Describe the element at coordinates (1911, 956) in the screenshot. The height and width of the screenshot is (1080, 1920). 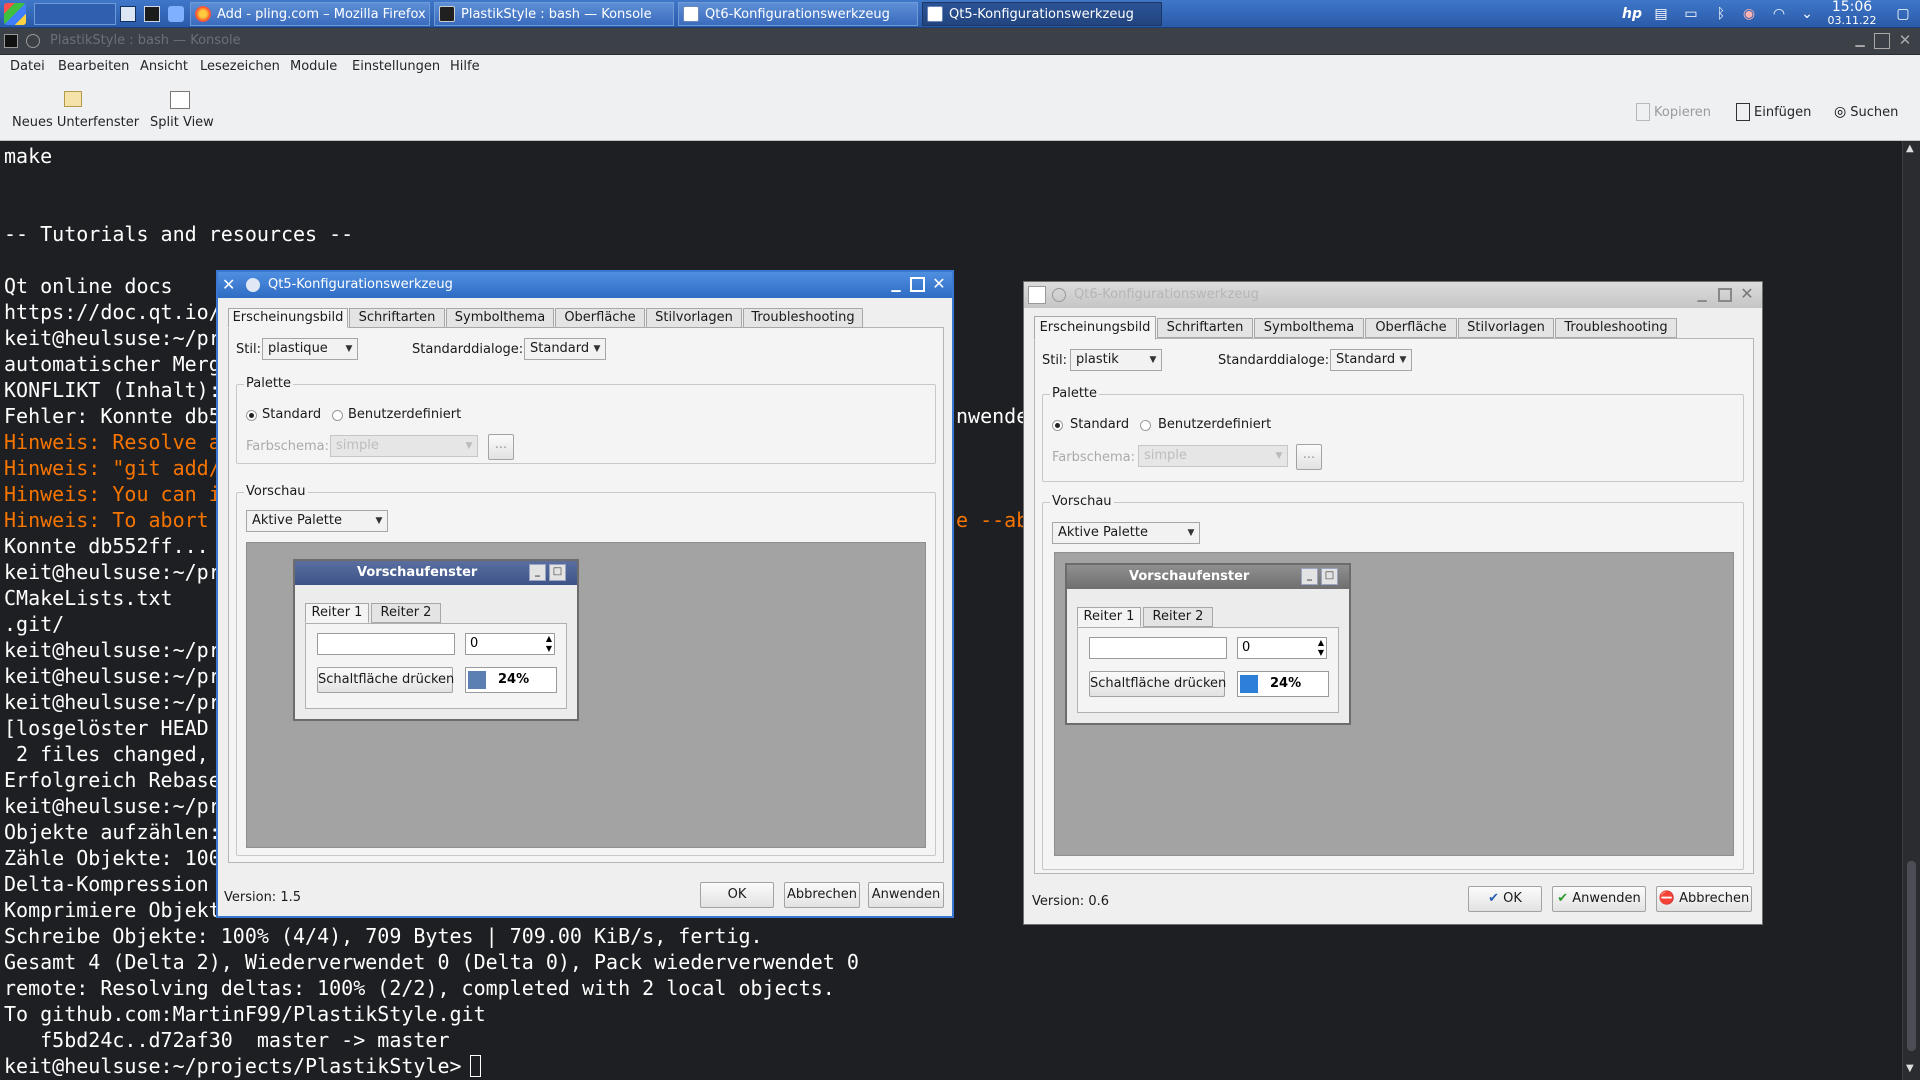
I see `scrollbar-thumb` at that location.